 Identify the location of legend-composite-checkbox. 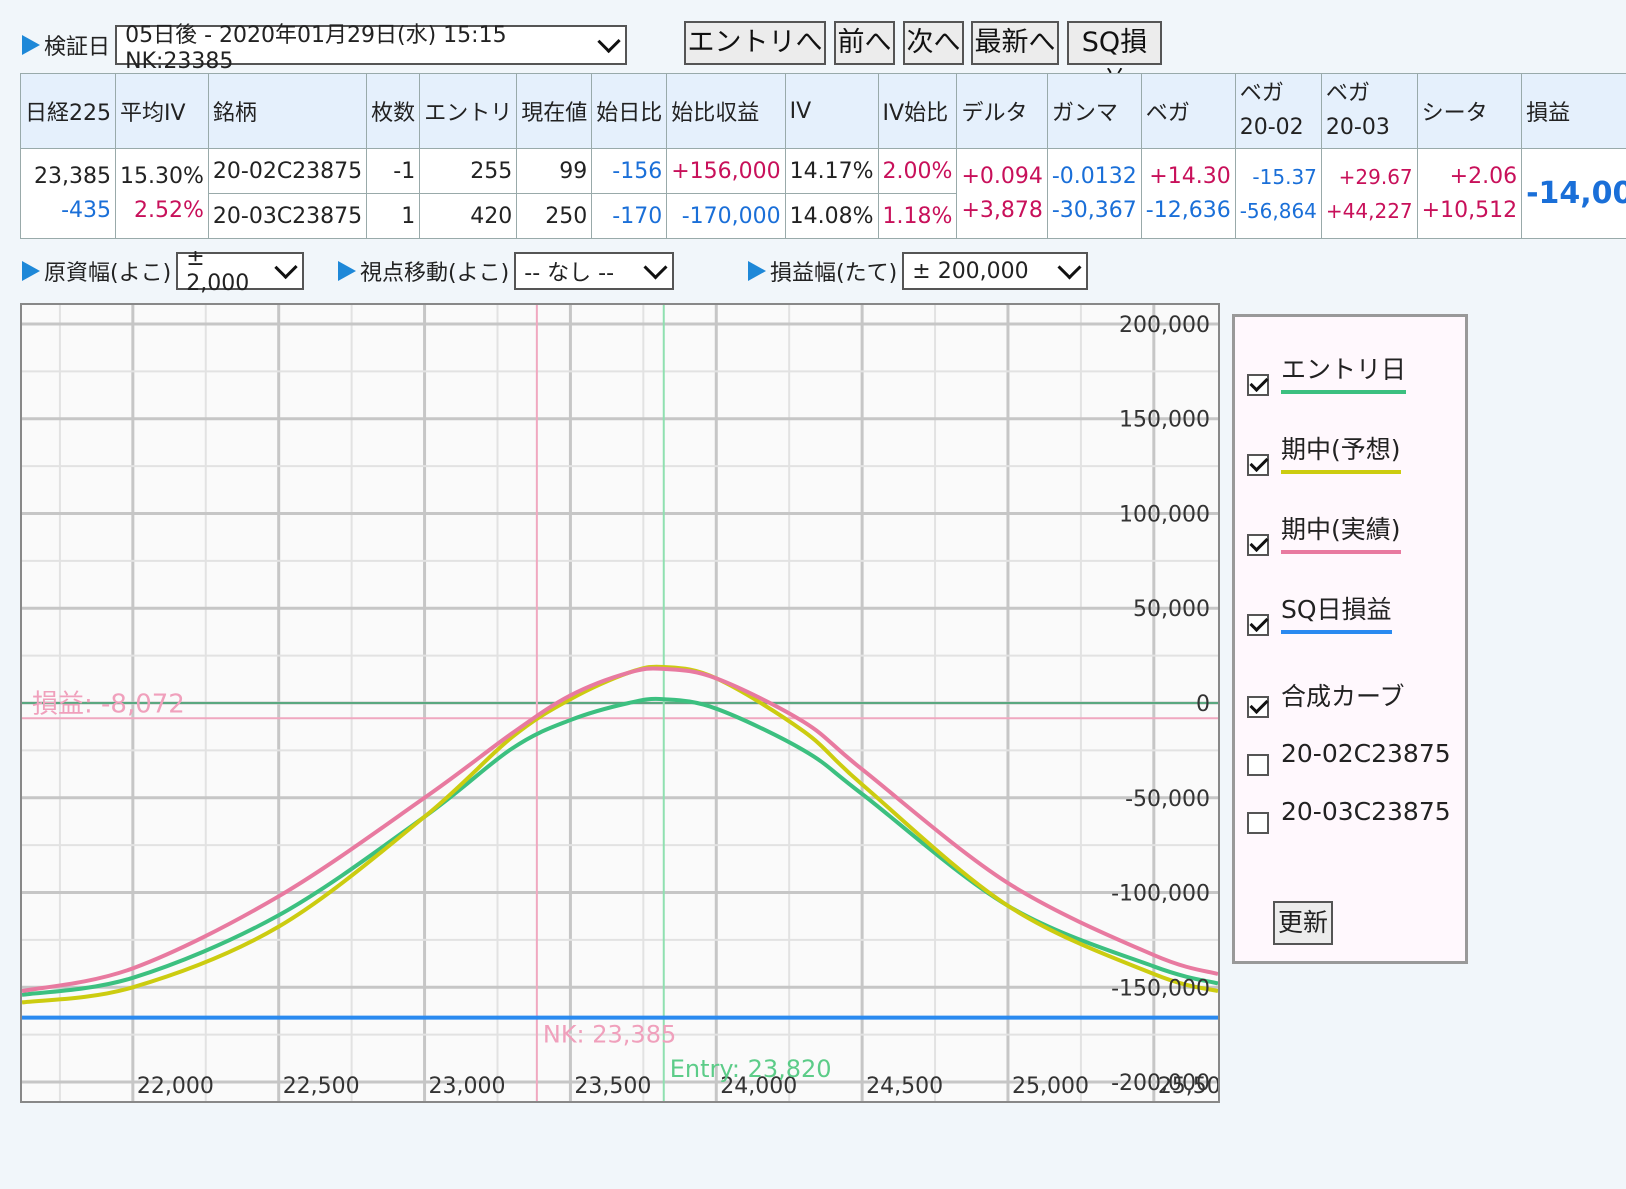
(1258, 707).